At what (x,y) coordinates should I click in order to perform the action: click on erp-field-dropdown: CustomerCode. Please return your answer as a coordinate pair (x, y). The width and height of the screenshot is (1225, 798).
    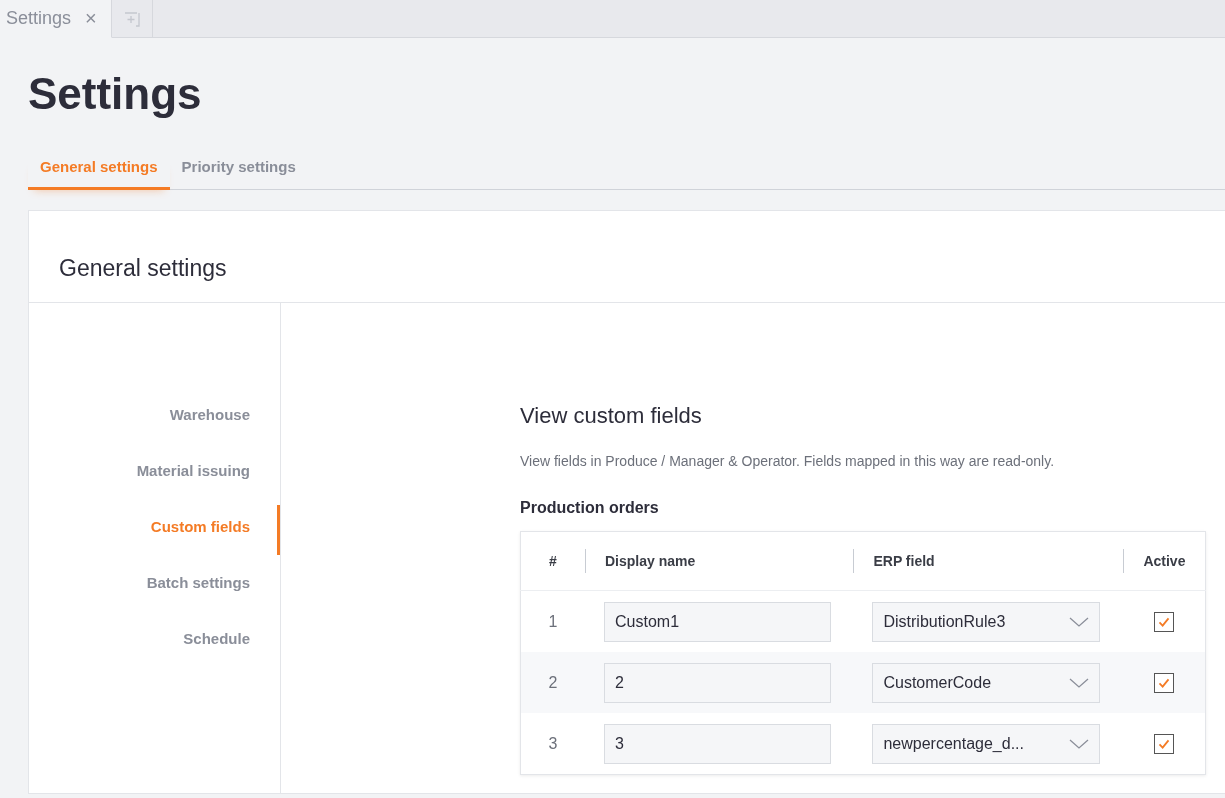
    Looking at the image, I should click on (986, 682).